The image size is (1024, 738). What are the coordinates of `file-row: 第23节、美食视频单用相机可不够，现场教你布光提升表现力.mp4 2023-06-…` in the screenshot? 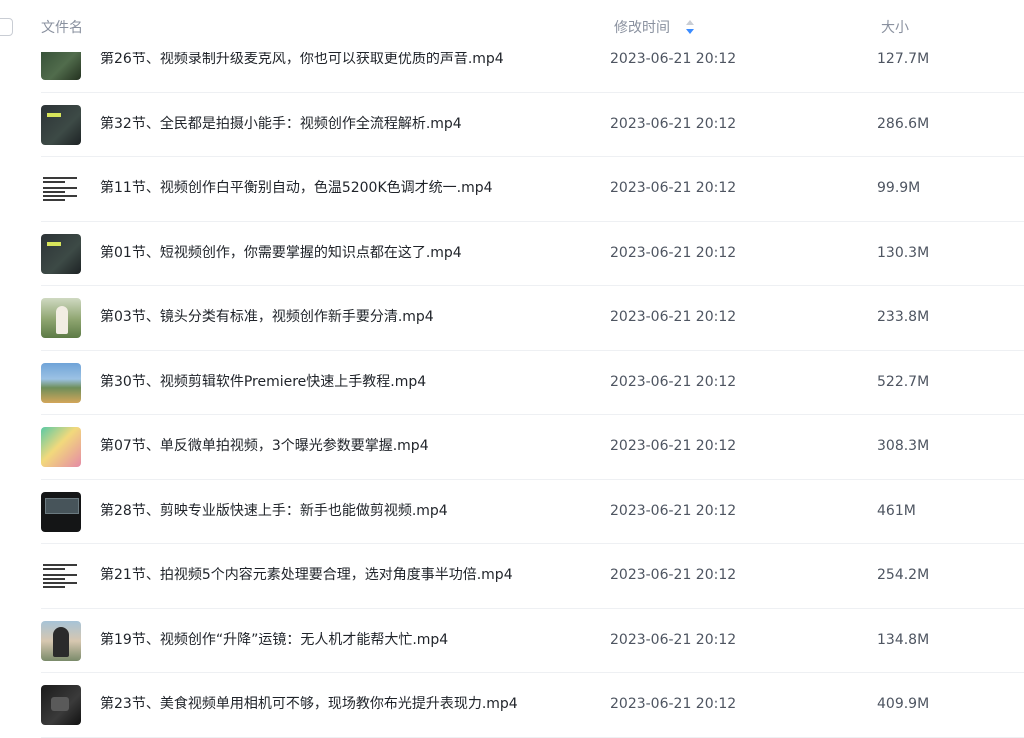 It's located at (532, 705).